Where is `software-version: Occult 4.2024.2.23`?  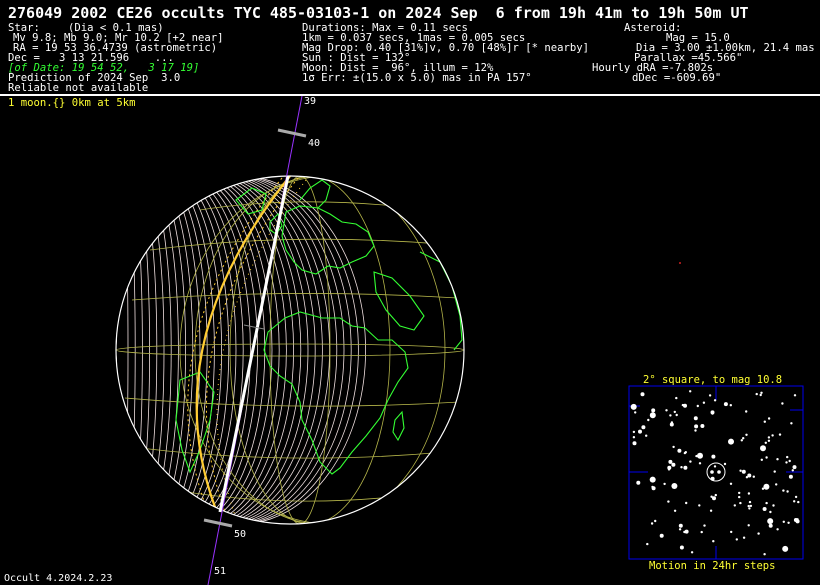
software-version: Occult 4.2024.2.23 is located at coordinates (58, 578).